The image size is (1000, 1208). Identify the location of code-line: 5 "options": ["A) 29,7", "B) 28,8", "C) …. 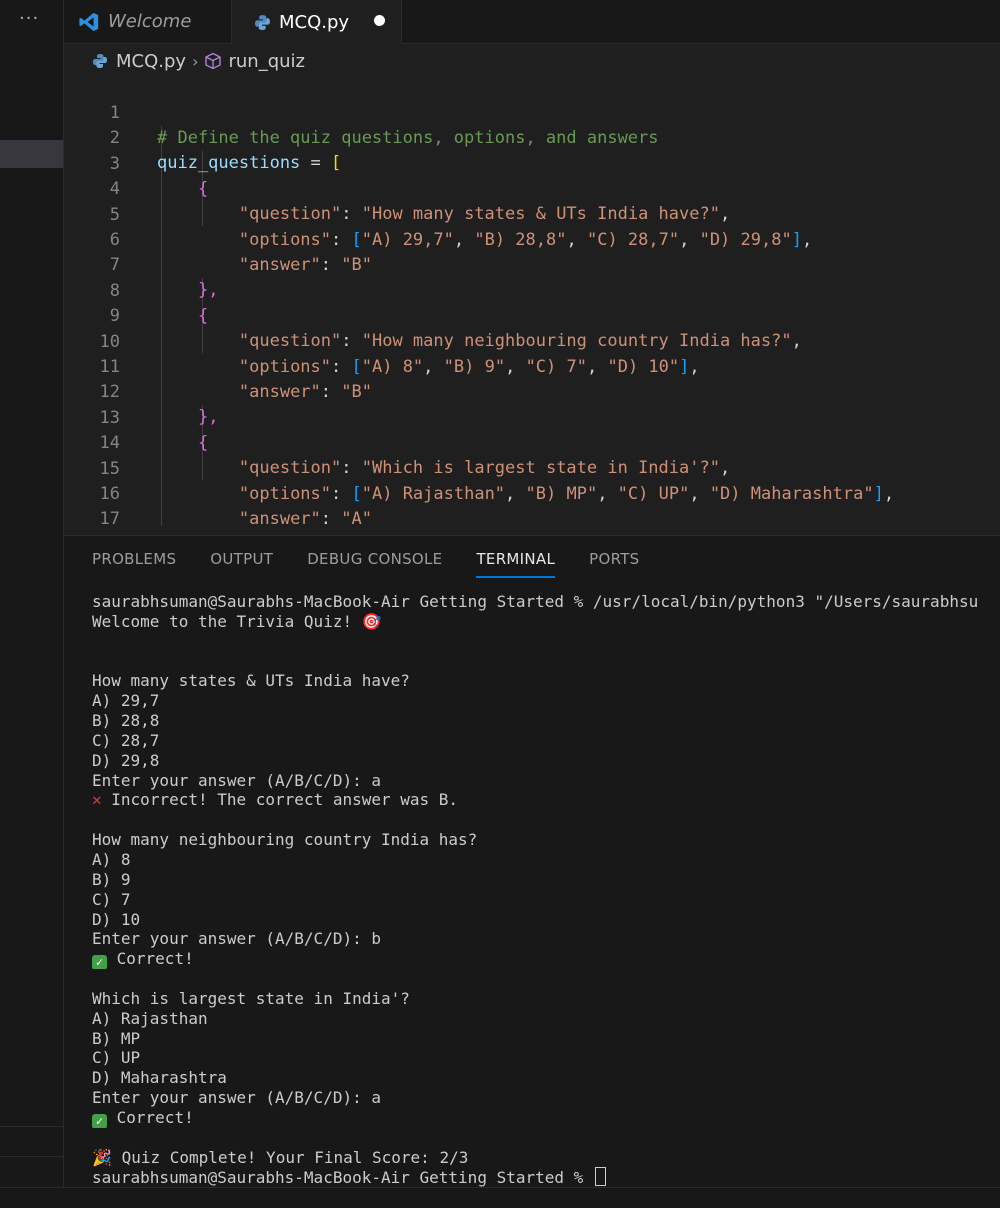
(532, 214).